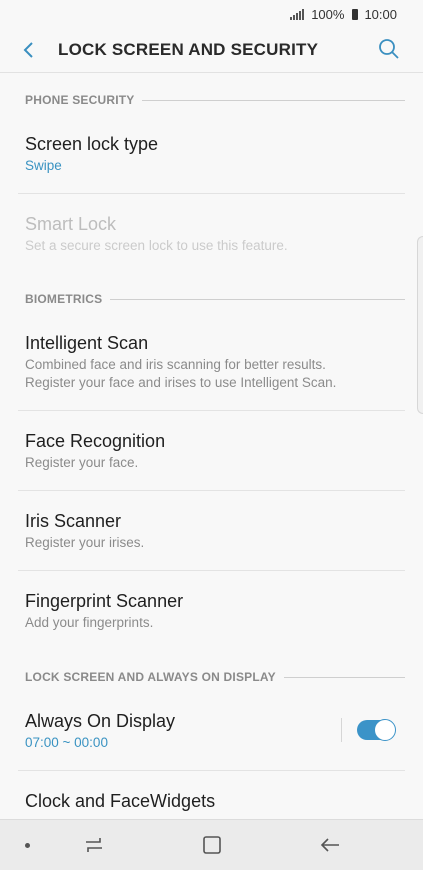 This screenshot has width=423, height=870. I want to click on app-bar: LOCK SCREEN AND SECURITY, so click(211, 50).